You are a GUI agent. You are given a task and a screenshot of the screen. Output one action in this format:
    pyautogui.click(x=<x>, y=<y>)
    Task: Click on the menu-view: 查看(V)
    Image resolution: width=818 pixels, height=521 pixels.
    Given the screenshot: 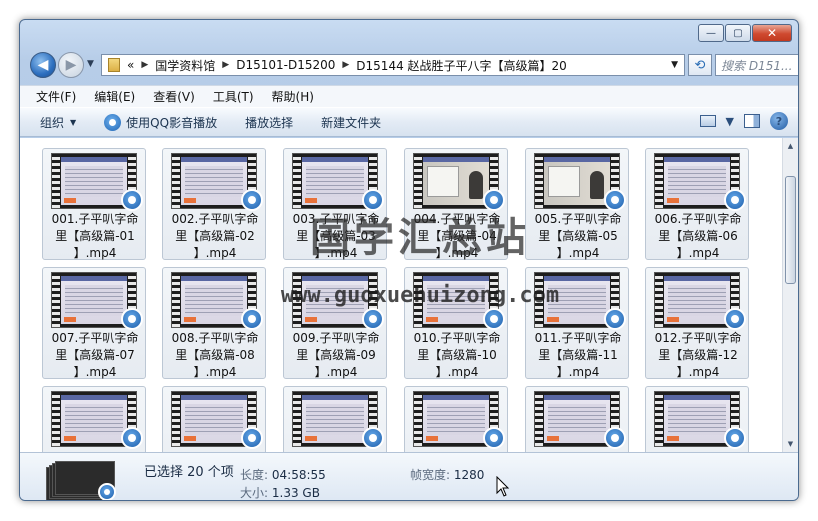 What is the action you would take?
    pyautogui.click(x=174, y=96)
    